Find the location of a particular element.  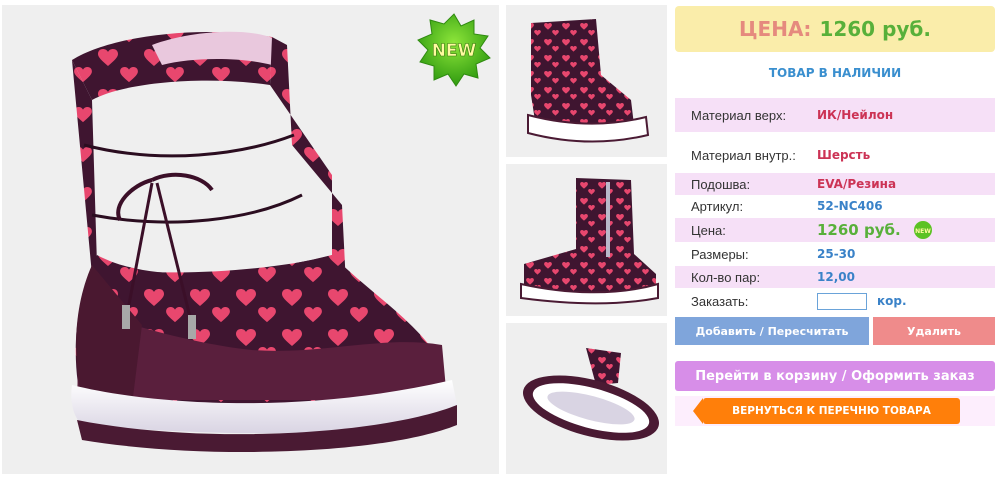

spec-value: 12,00 is located at coordinates (836, 277).